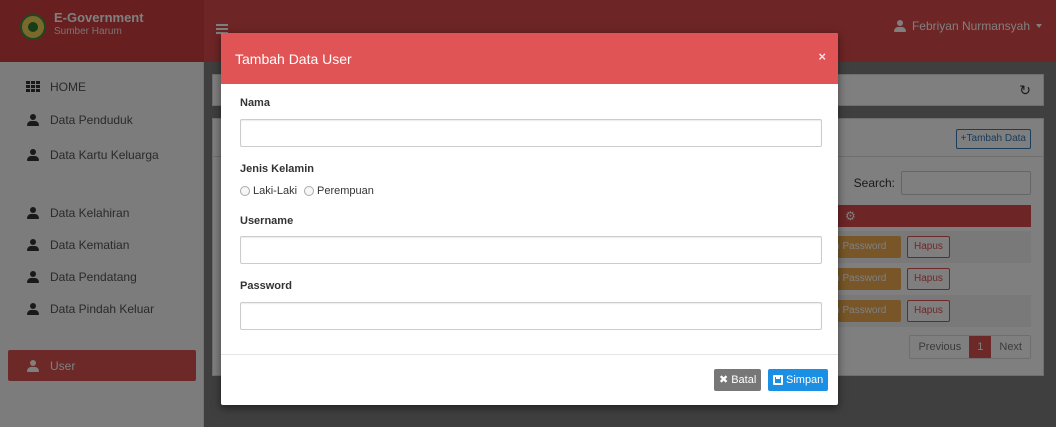  I want to click on radio-perempuan: Perempuan, so click(339, 191).